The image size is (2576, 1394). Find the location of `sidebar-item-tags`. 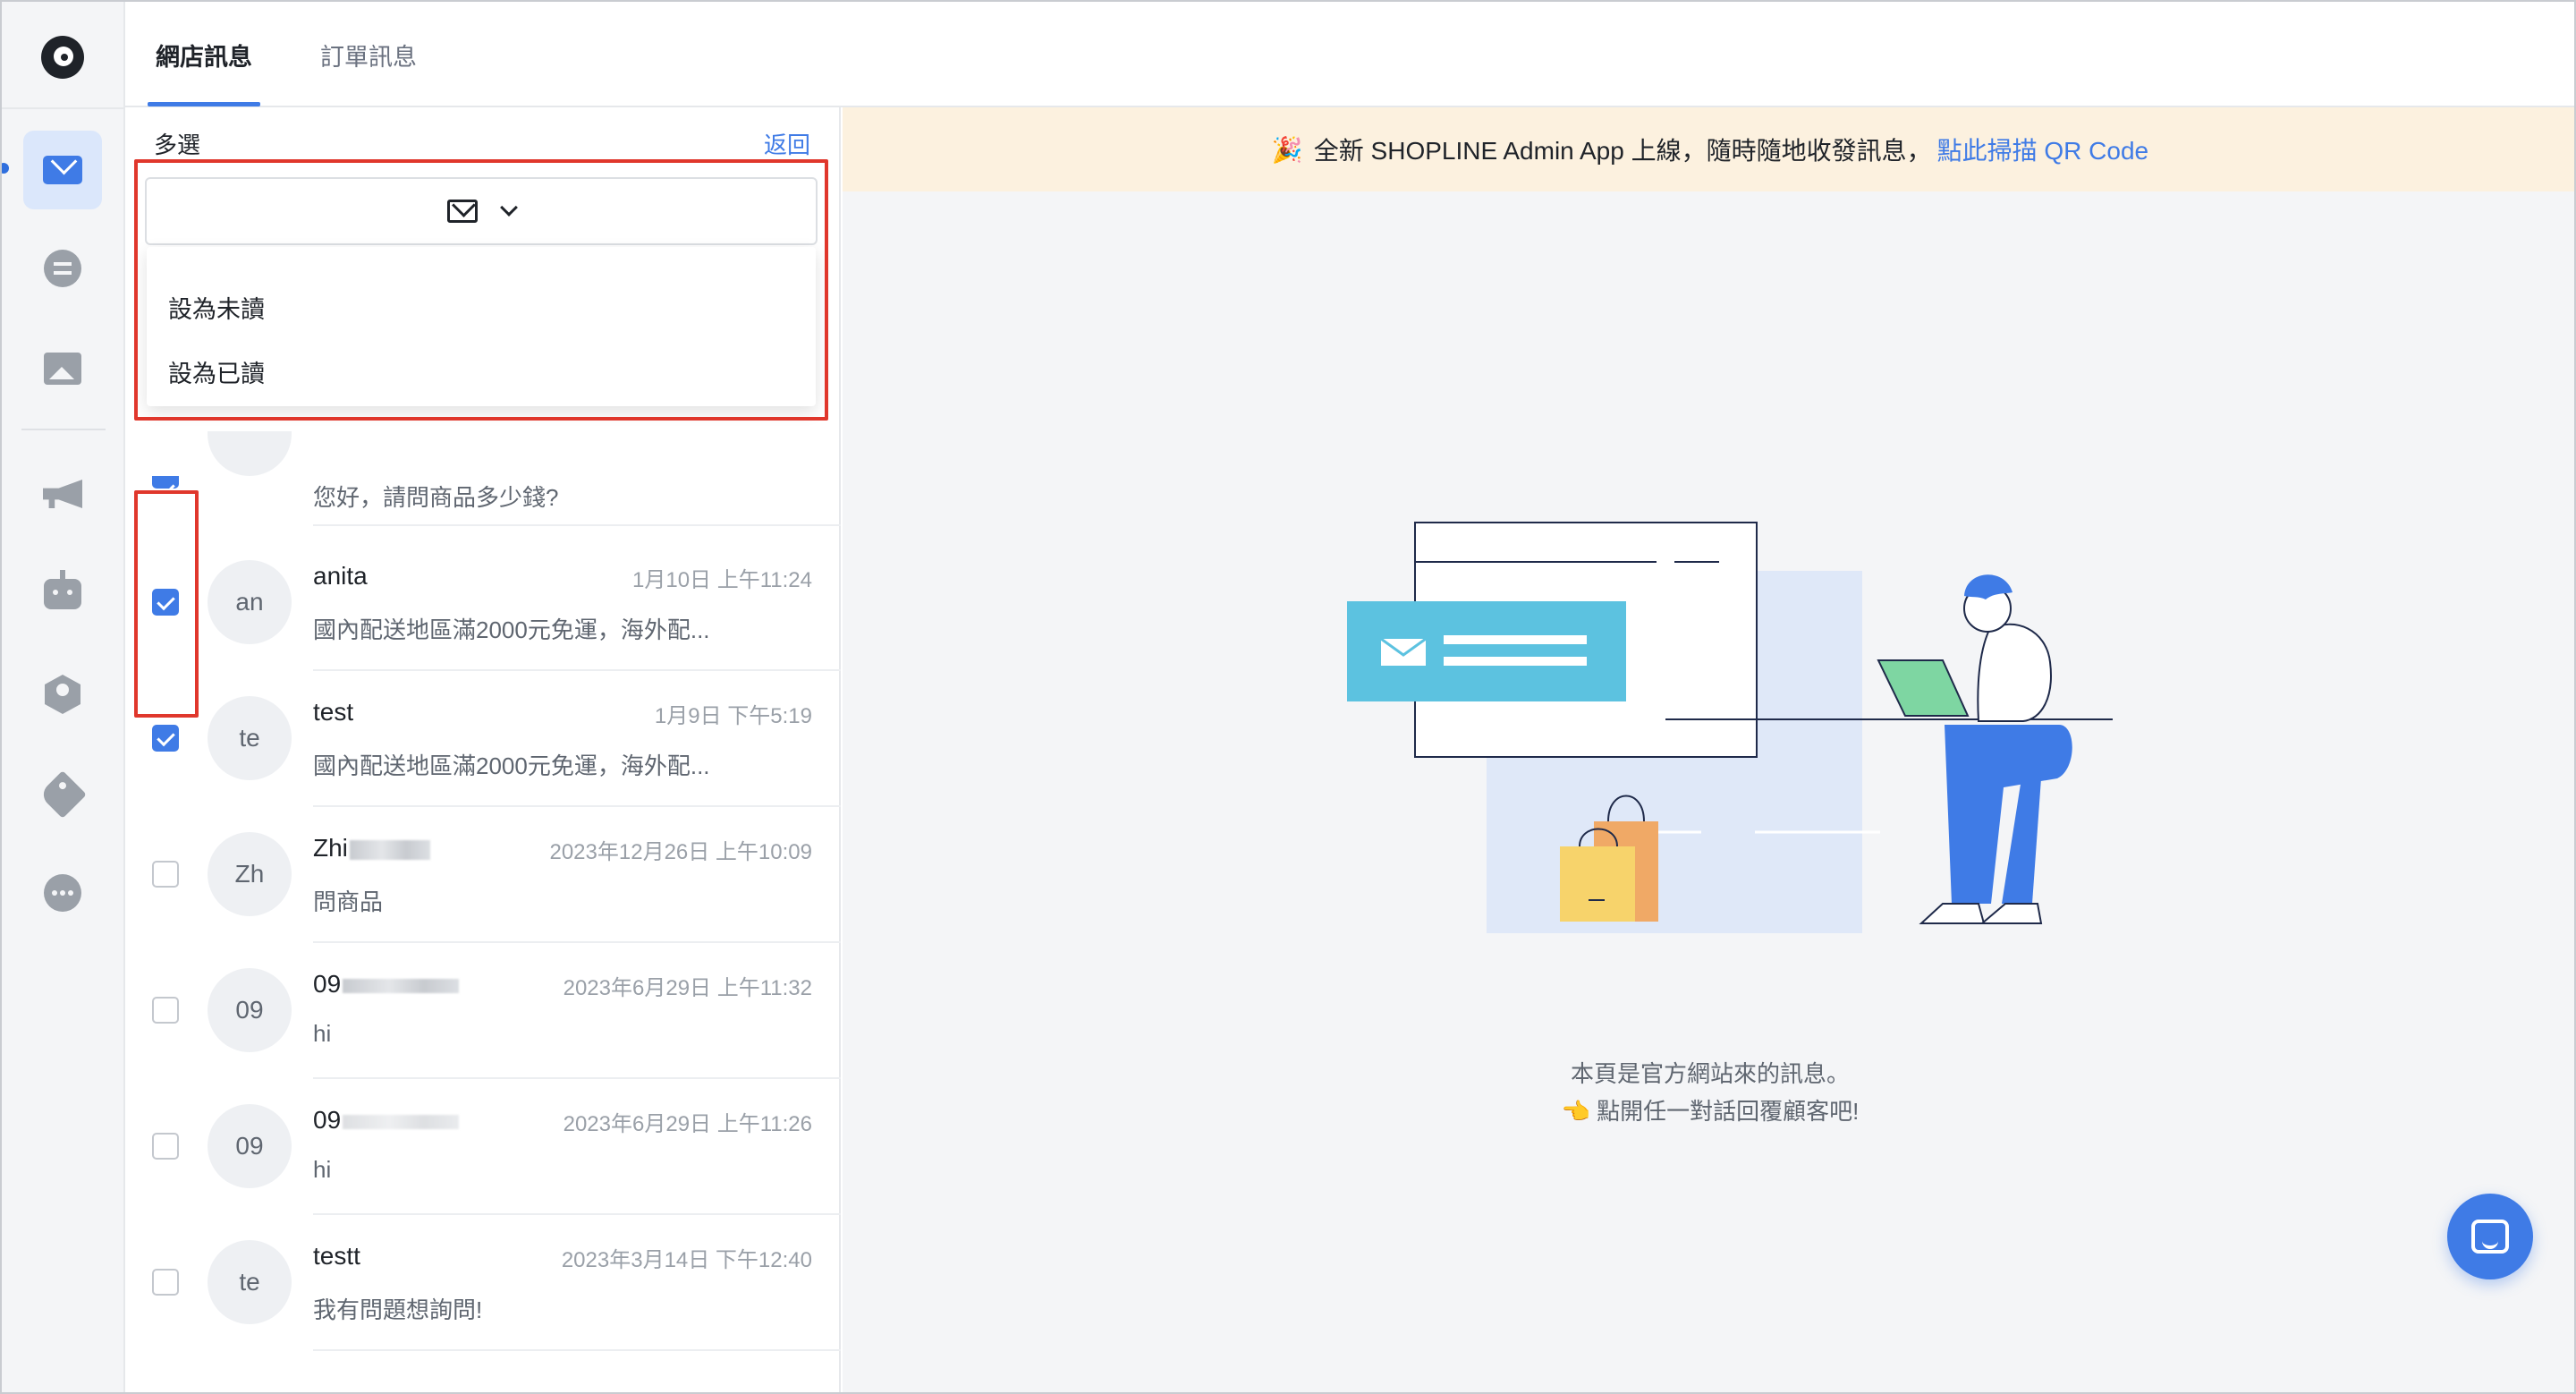

sidebar-item-tags is located at coordinates (62, 794).